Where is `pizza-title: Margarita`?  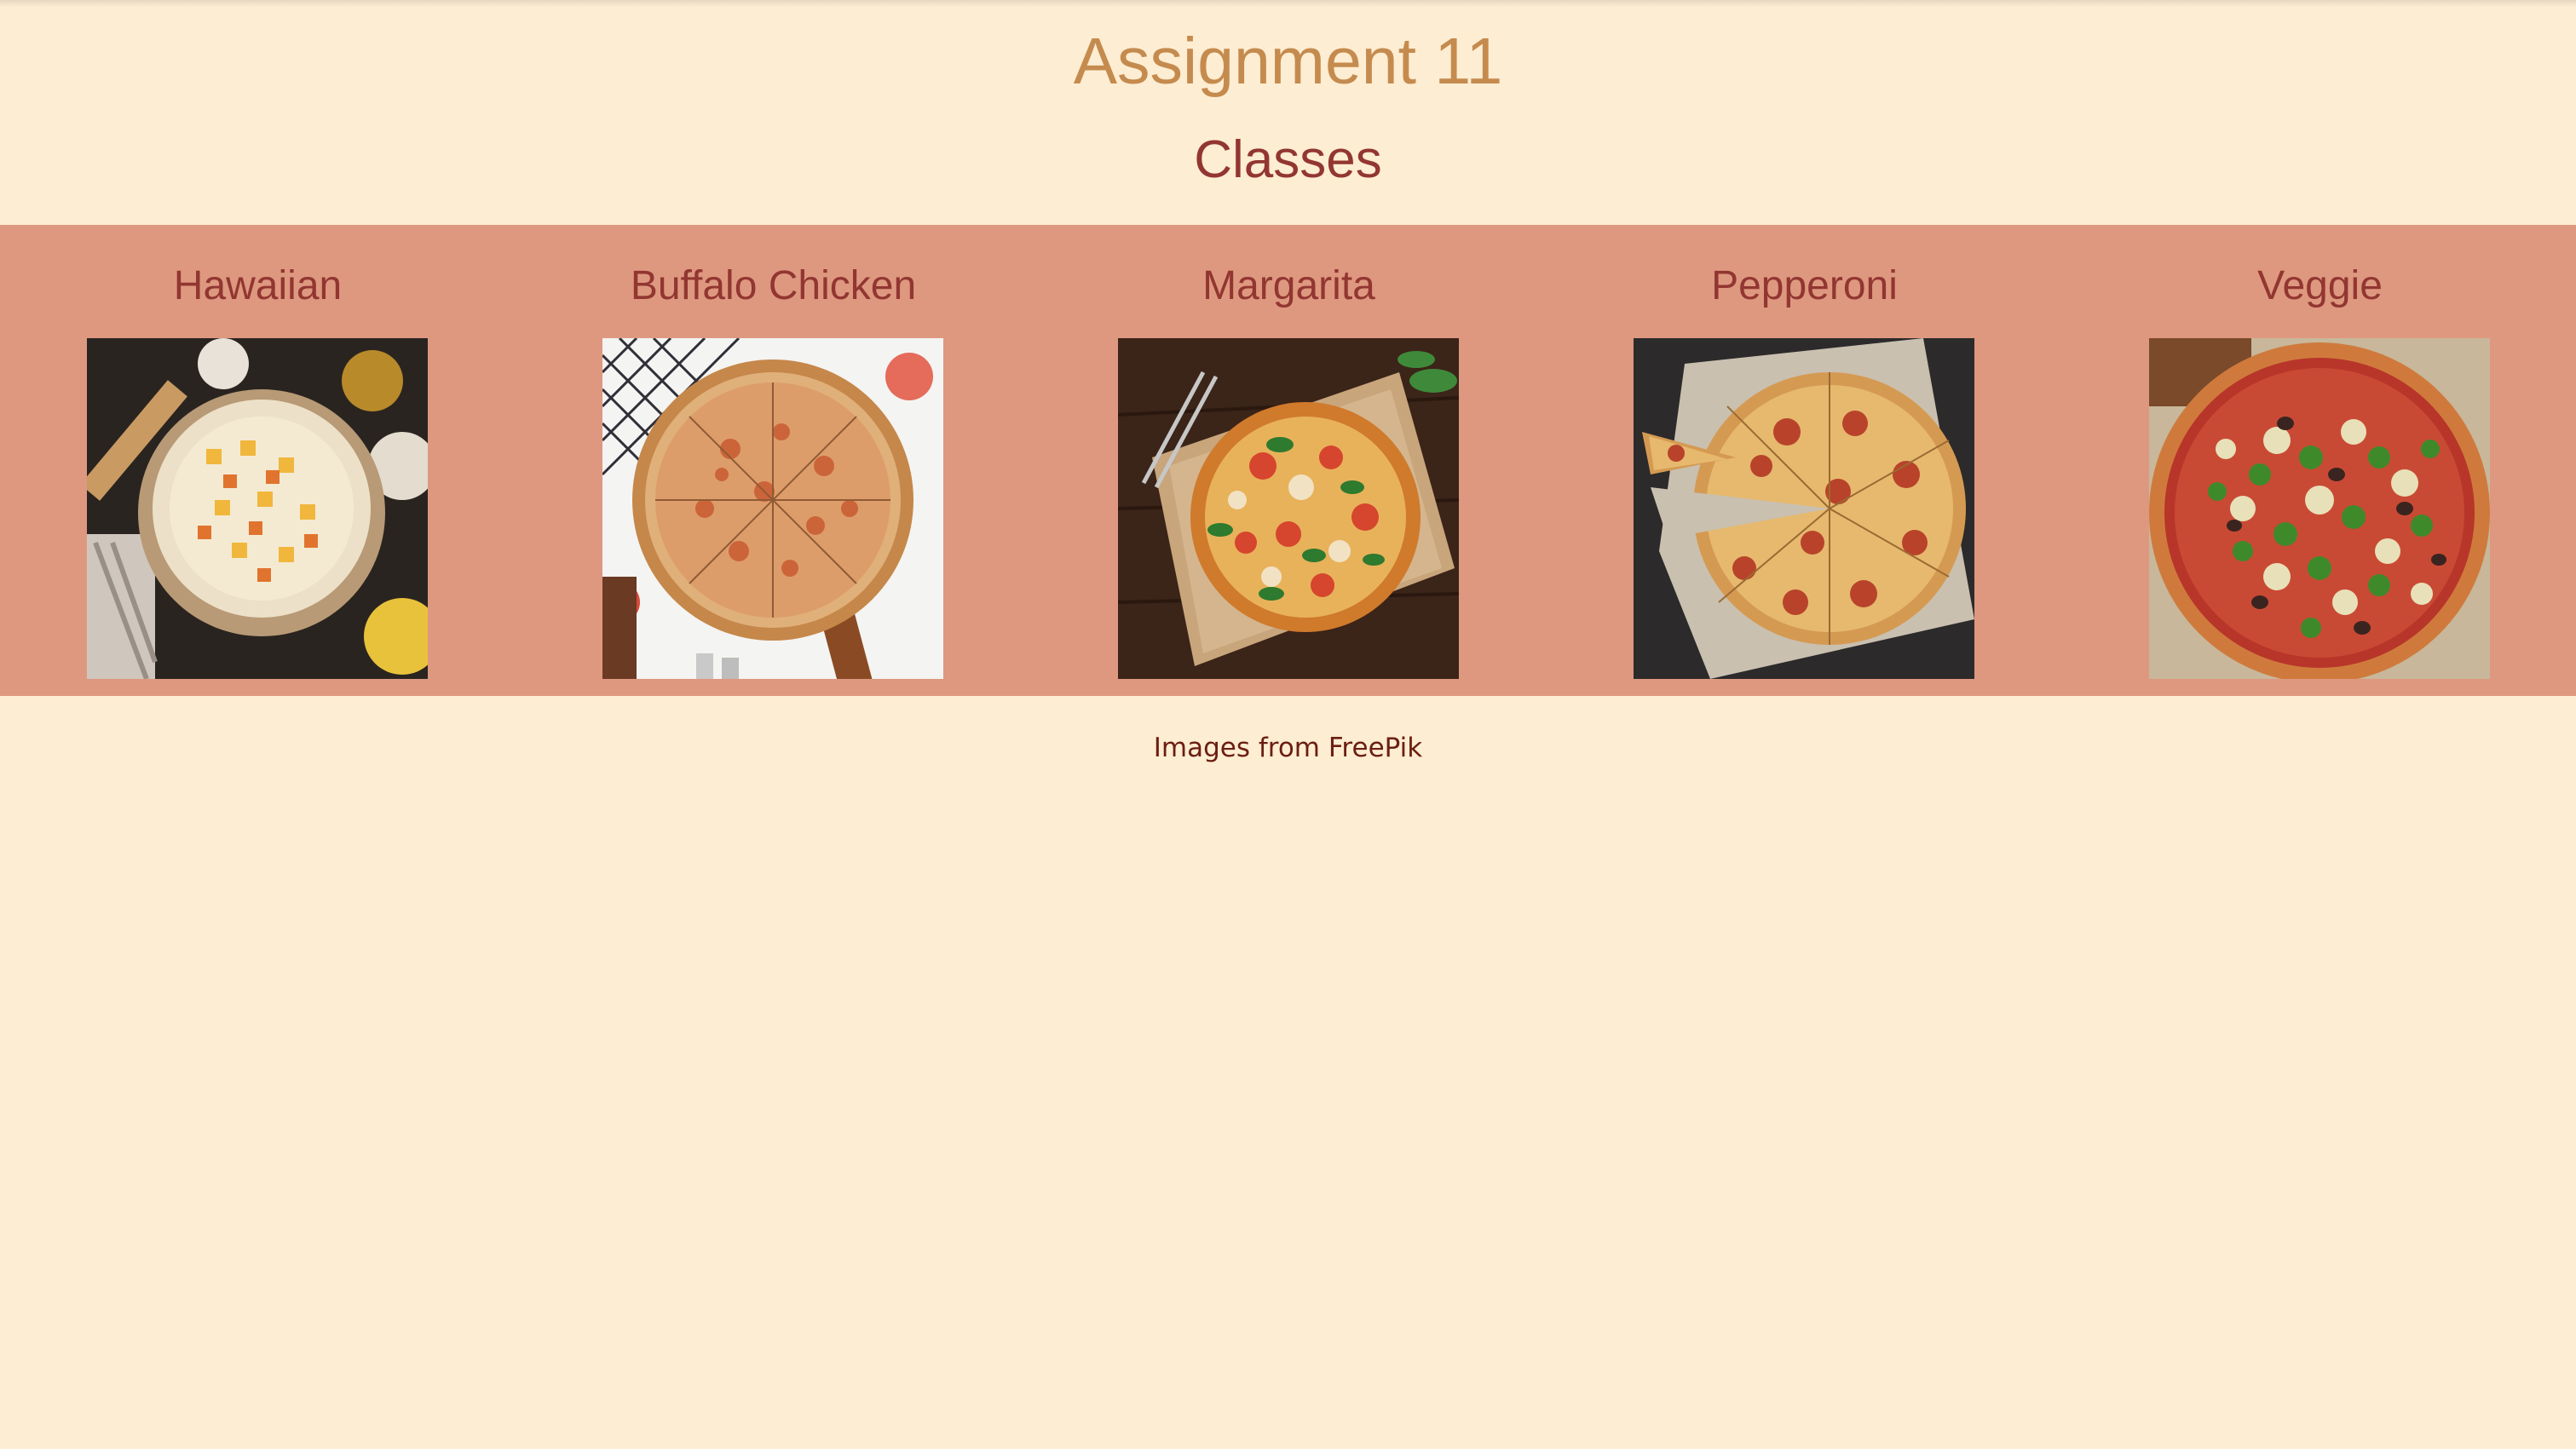 pizza-title: Margarita is located at coordinates (1288, 285).